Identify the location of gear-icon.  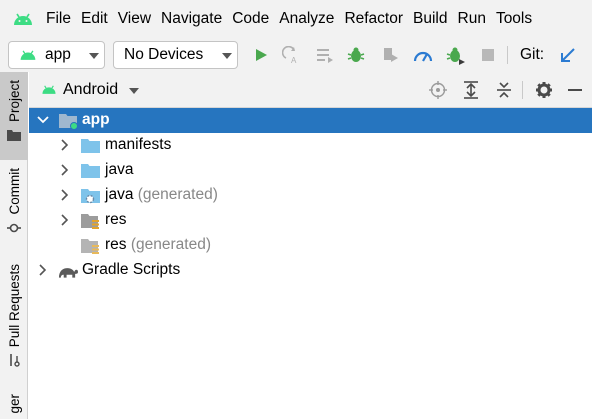
(544, 90).